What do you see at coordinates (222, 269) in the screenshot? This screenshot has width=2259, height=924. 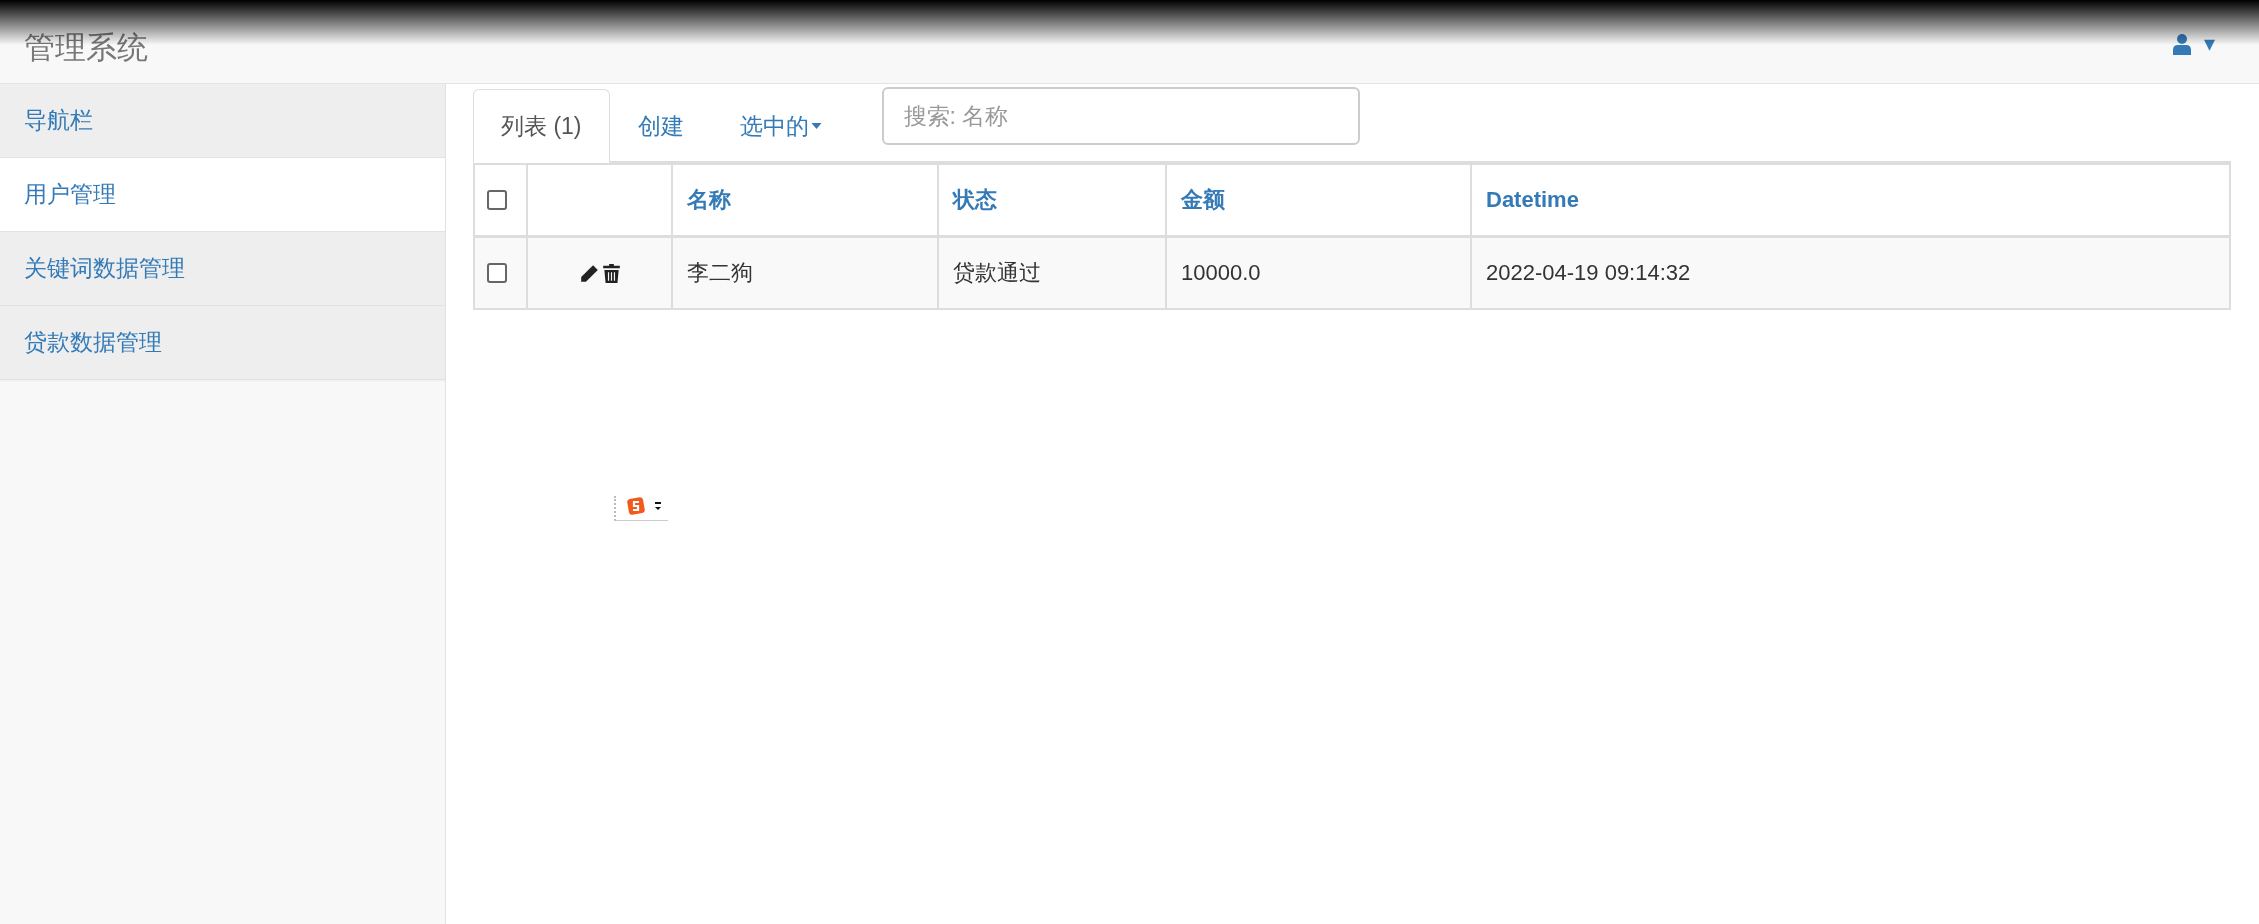 I see `sidebar-item: 关键词数据管理` at bounding box center [222, 269].